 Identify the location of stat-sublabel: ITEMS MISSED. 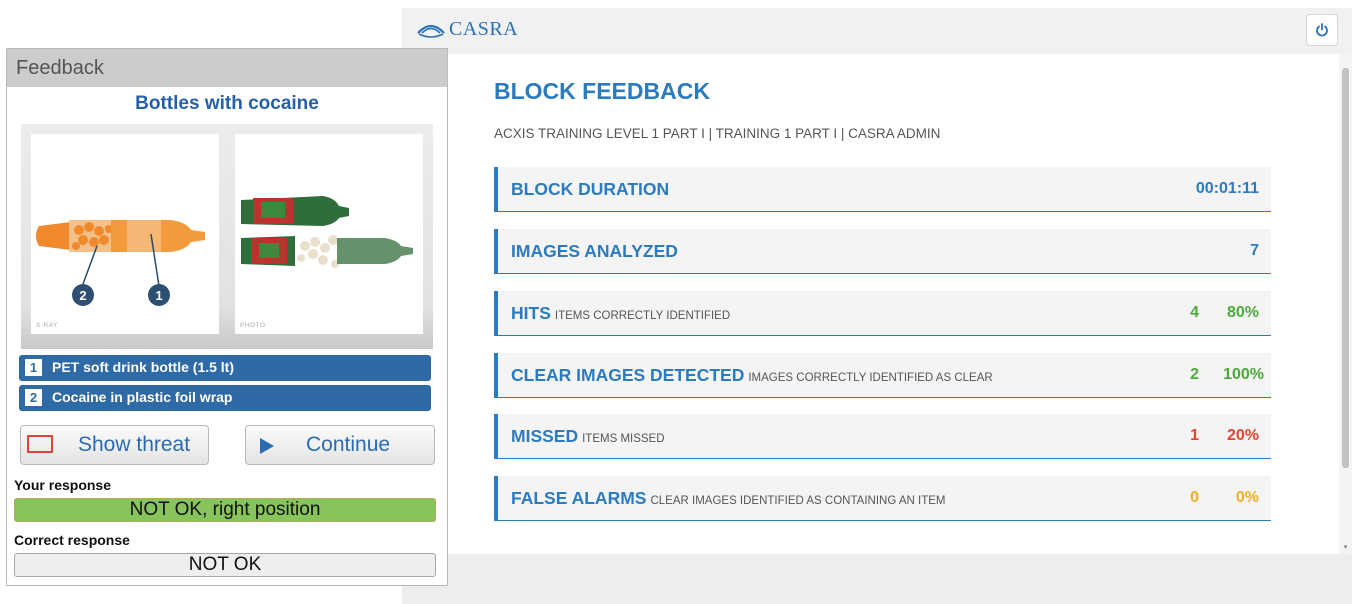
(623, 439).